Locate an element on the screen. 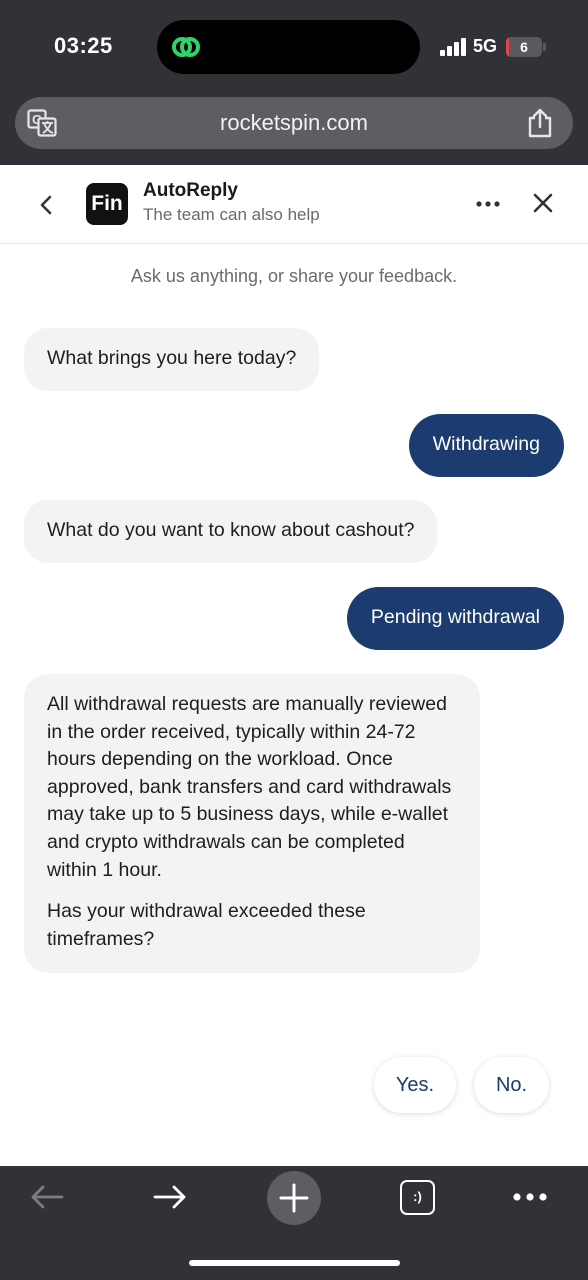 This screenshot has height=1280, width=588. new-tab-button is located at coordinates (294, 1198).